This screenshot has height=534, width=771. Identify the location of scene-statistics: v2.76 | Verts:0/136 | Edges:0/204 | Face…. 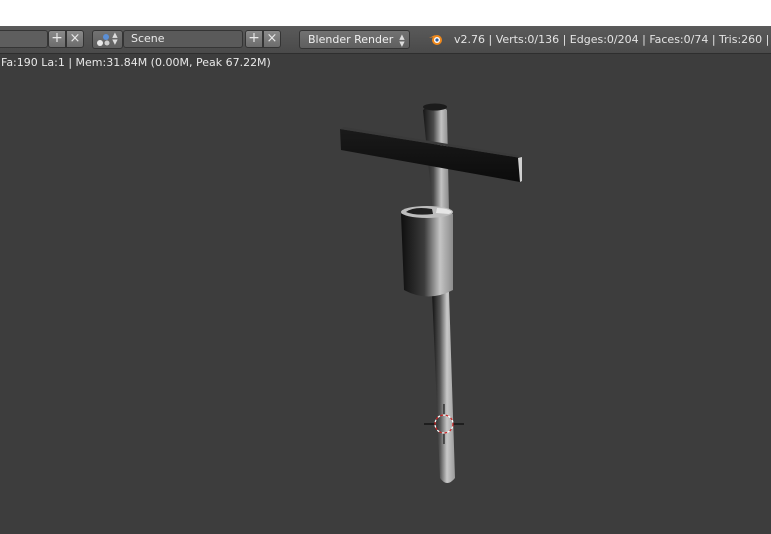
(612, 39).